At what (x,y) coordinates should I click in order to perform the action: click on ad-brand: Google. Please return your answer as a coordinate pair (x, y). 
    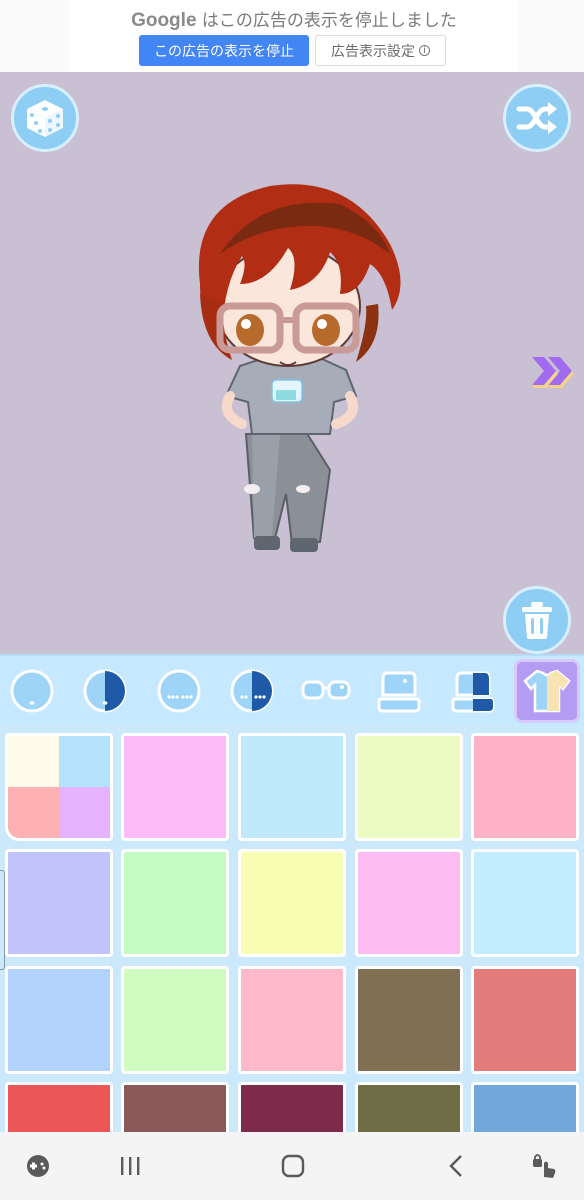
    Looking at the image, I should click on (164, 20).